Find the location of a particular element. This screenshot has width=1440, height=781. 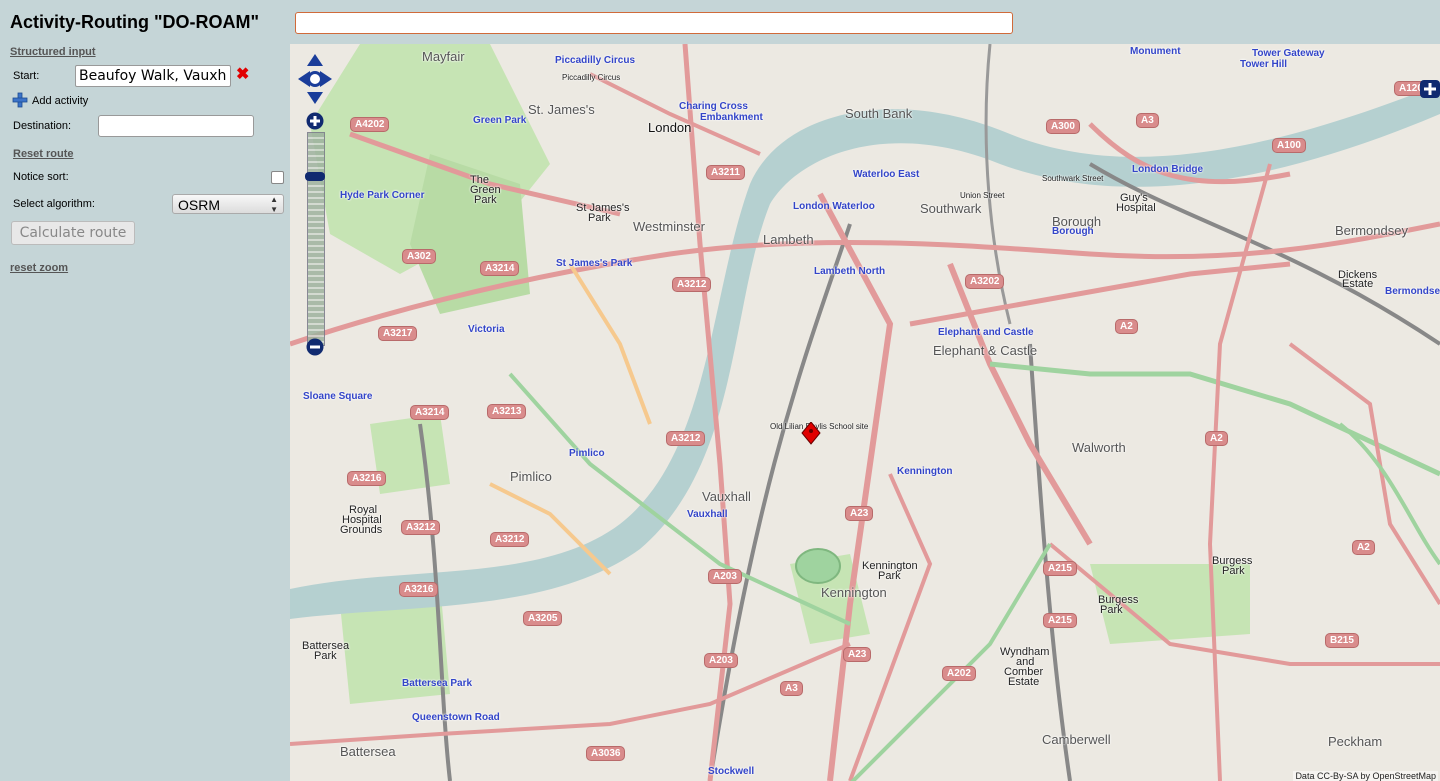

calculate-route-button: Calculate route is located at coordinates (73, 233).